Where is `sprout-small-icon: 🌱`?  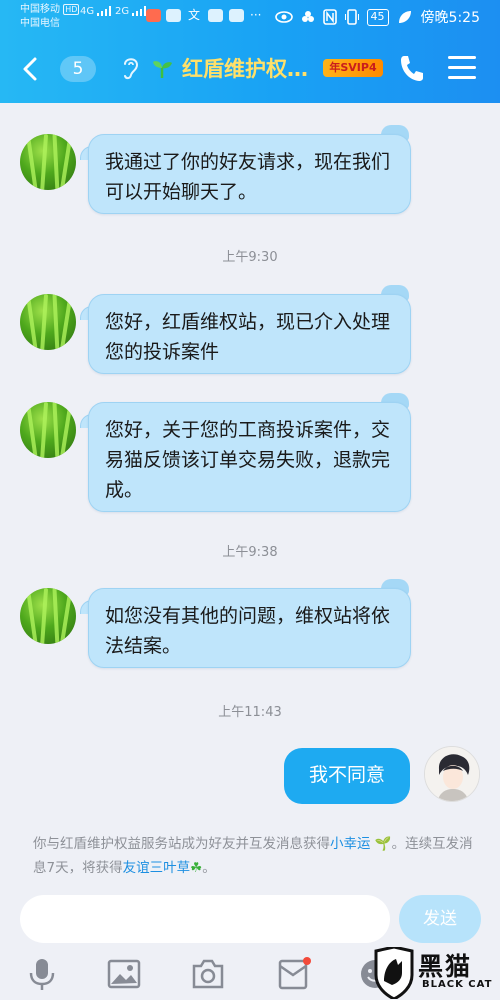 sprout-small-icon: 🌱 is located at coordinates (383, 844).